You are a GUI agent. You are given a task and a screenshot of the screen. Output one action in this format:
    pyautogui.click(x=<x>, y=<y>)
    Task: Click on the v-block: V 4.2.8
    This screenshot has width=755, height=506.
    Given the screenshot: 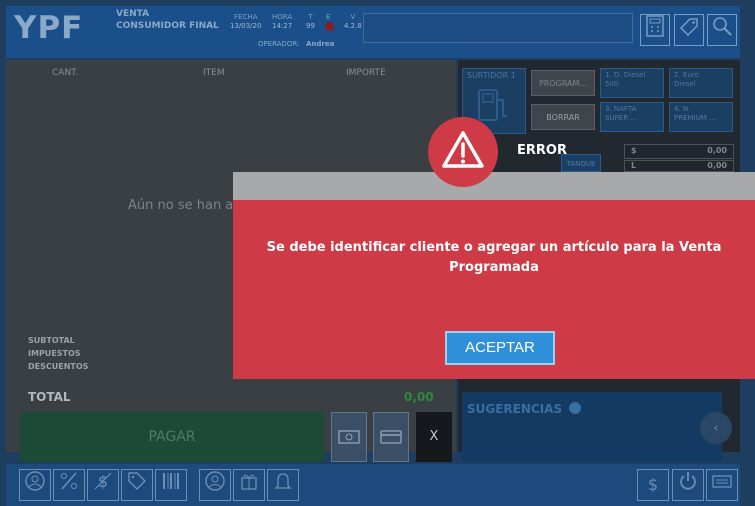 What is the action you would take?
    pyautogui.click(x=353, y=22)
    